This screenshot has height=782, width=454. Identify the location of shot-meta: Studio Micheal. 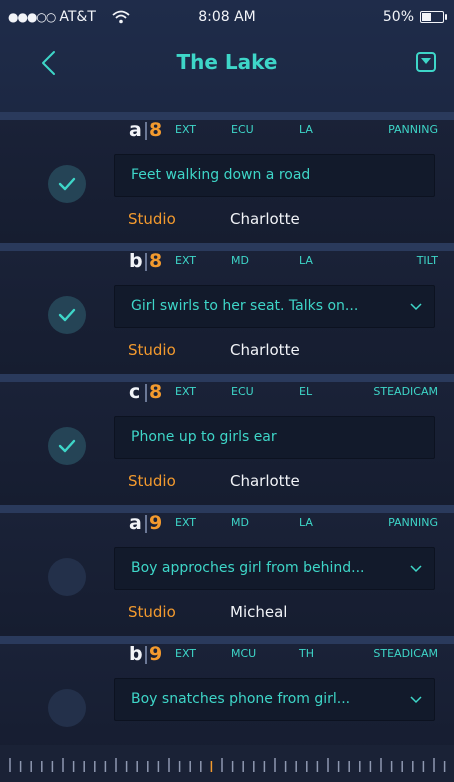
(207, 612).